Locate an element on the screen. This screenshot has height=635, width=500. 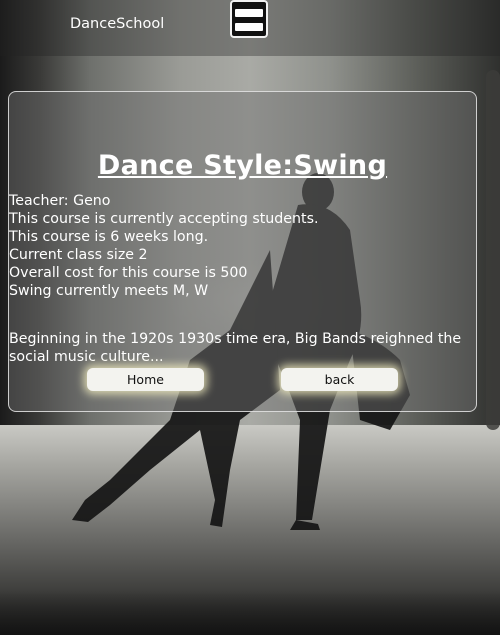
background-shadow is located at coordinates (250, 612).